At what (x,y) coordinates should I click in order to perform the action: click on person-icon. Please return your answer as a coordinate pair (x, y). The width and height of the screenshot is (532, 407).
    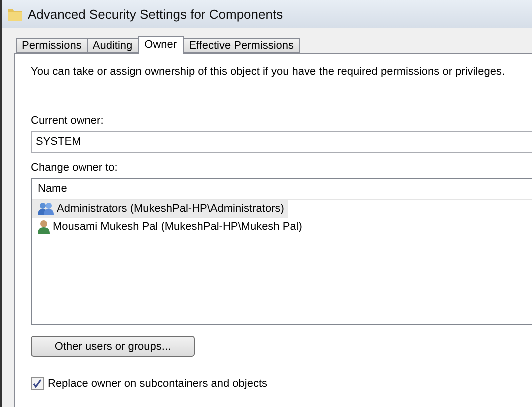
    Looking at the image, I should click on (44, 227).